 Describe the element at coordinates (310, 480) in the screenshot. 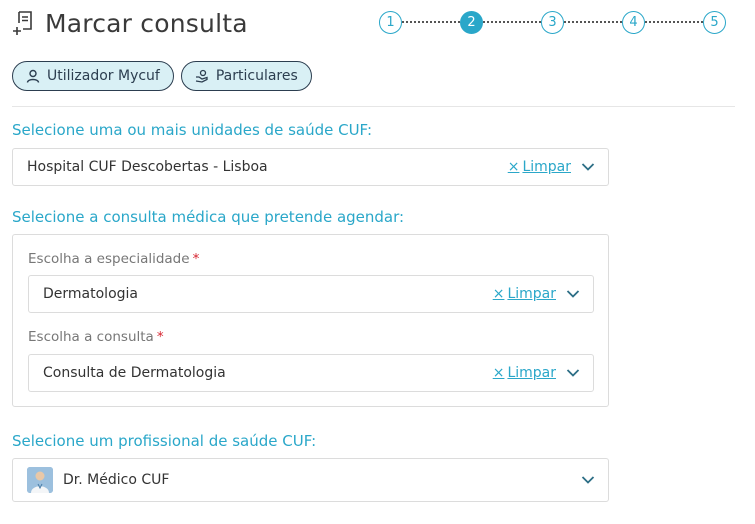

I see `professional-select: Dr. Médico CUF` at that location.